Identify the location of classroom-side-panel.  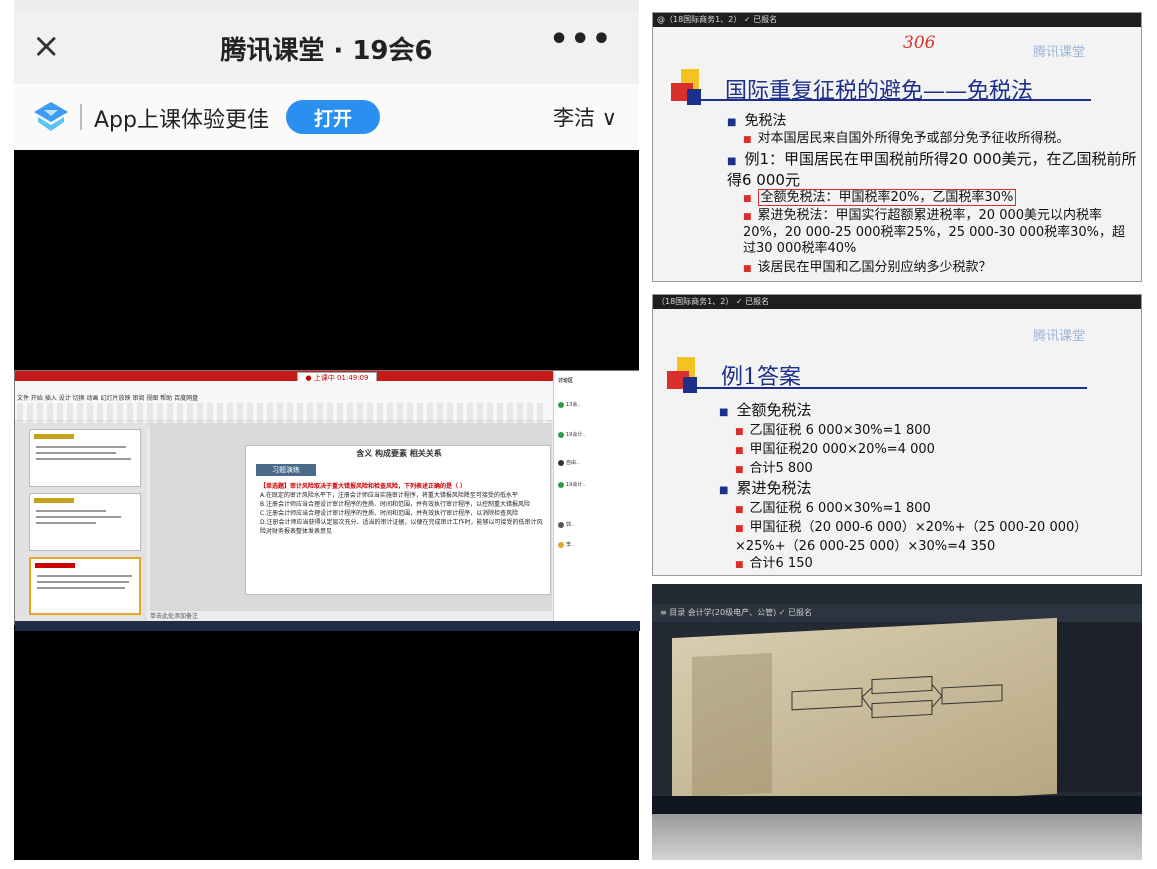
(1099, 707).